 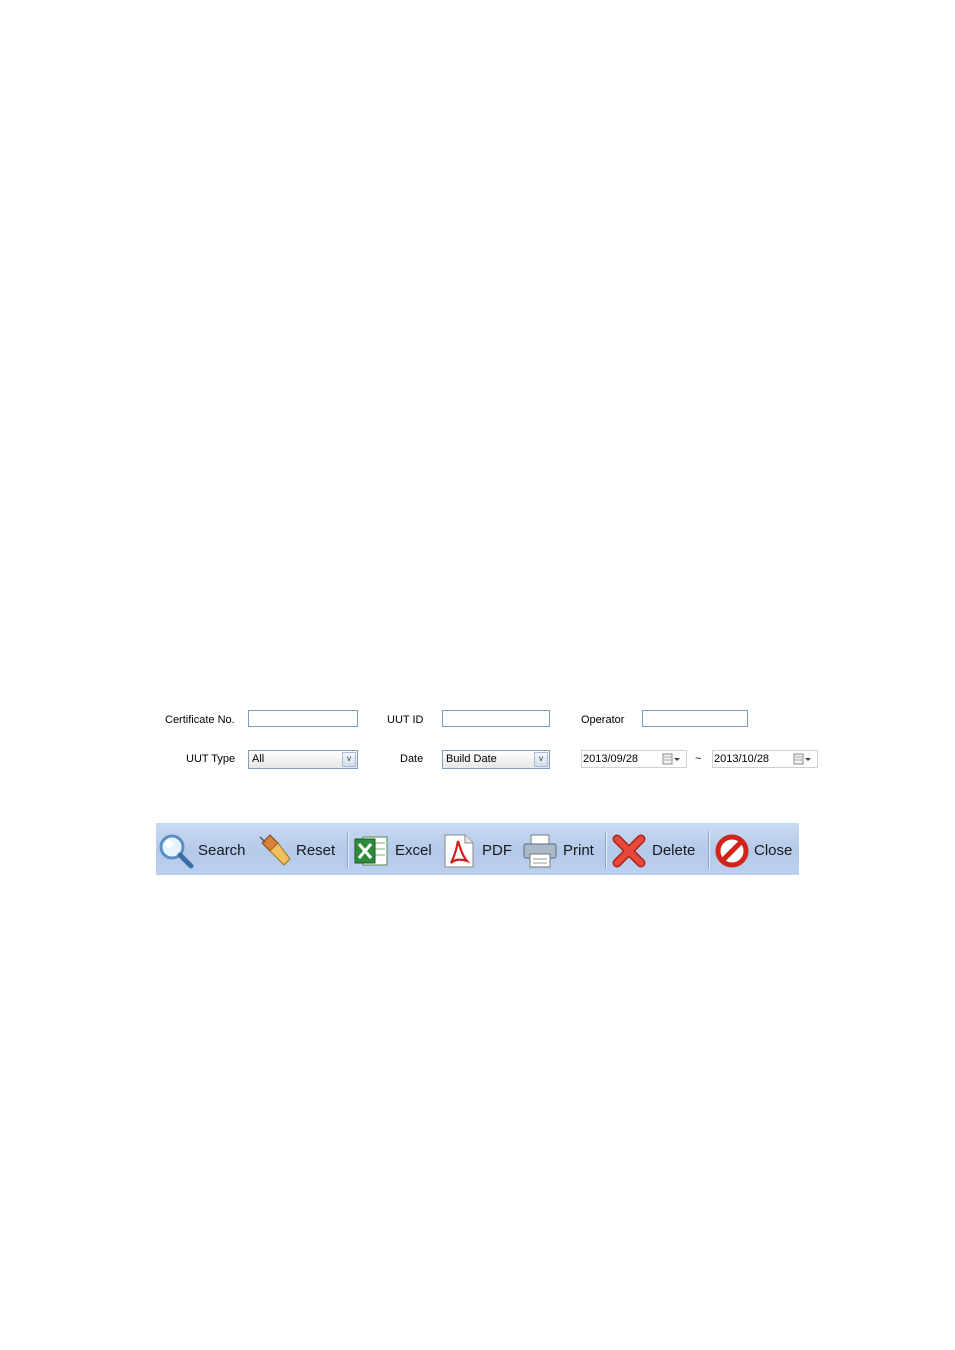 I want to click on uut-id-input, so click(x=496, y=718).